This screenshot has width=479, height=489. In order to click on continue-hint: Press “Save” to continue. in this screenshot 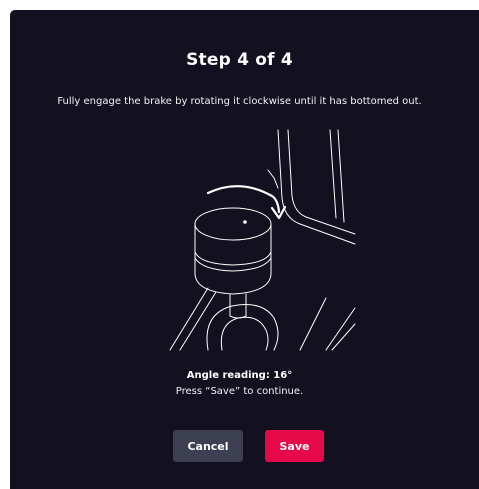, I will do `click(239, 391)`.